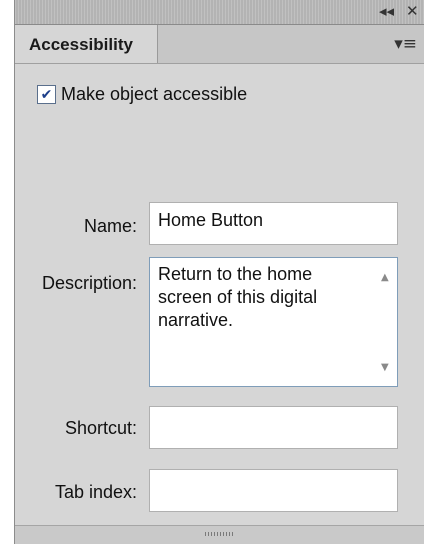 This screenshot has width=424, height=544. I want to click on tab-accessibility: Accessibility, so click(86, 44).